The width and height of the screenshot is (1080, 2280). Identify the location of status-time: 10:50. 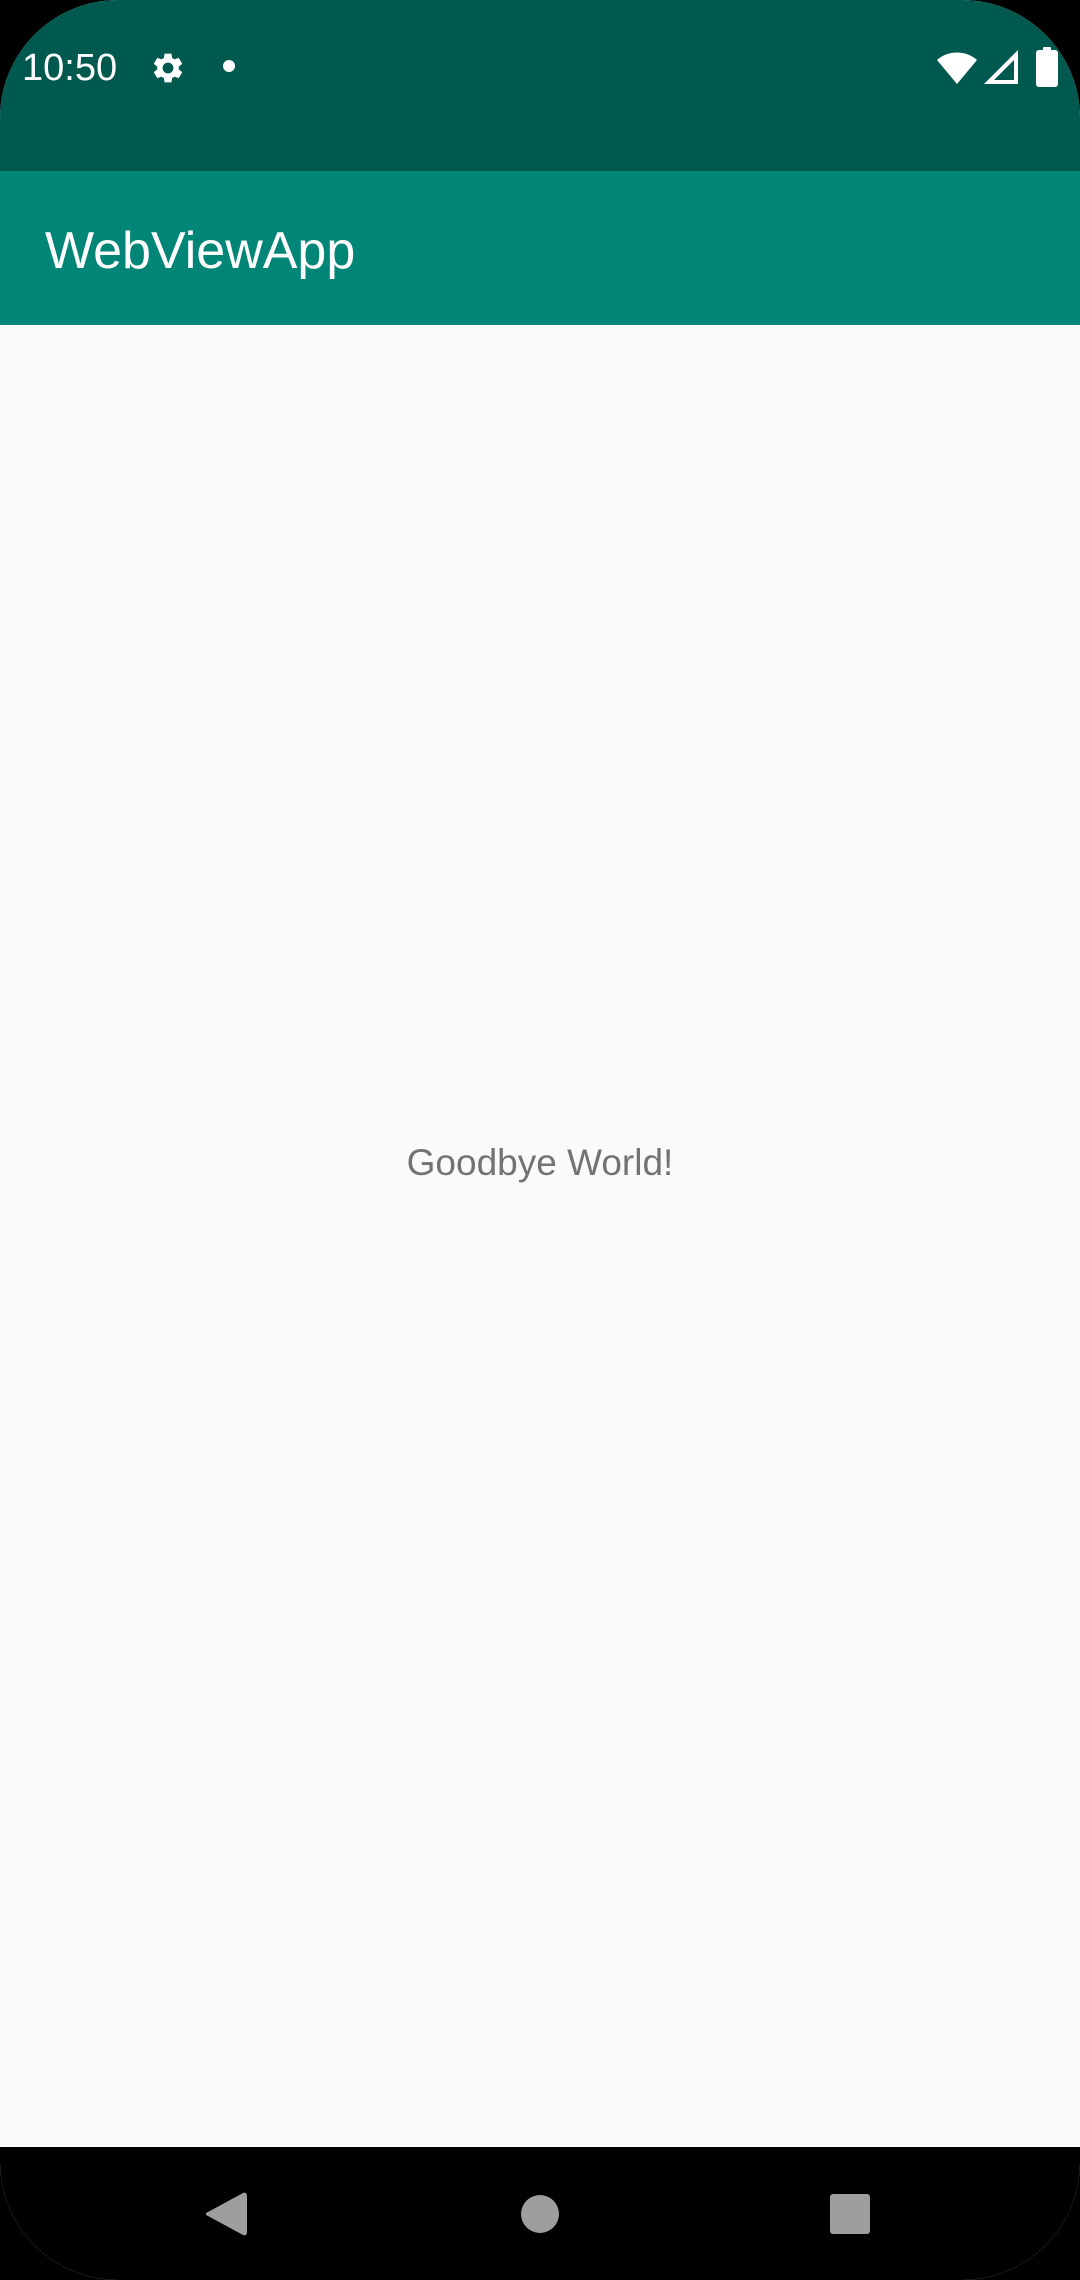
(70, 68).